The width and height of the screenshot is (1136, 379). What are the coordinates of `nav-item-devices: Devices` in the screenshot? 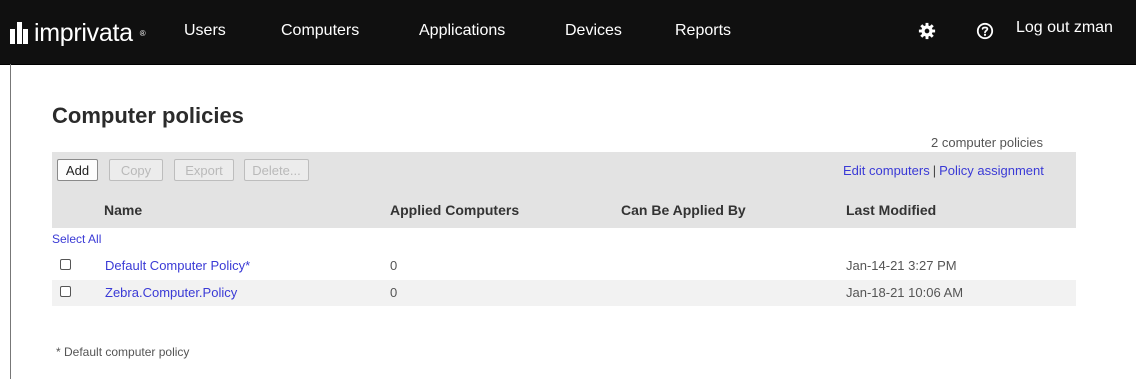 It's located at (593, 31).